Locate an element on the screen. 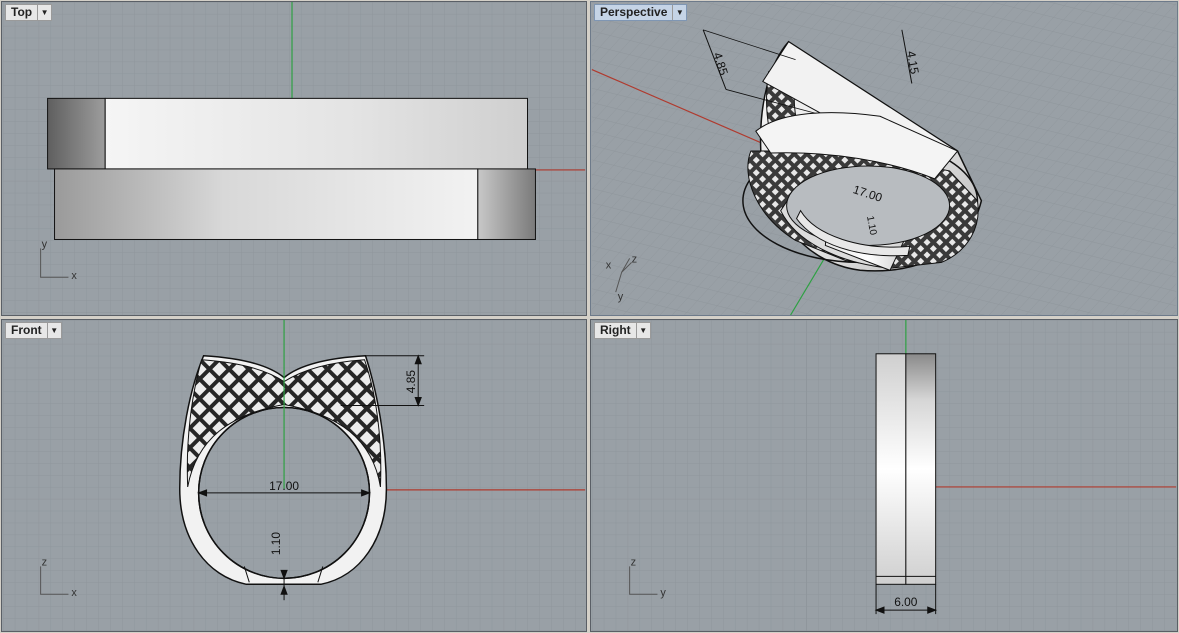 The image size is (1179, 633). tab-front: Front ▼ is located at coordinates (33, 330).